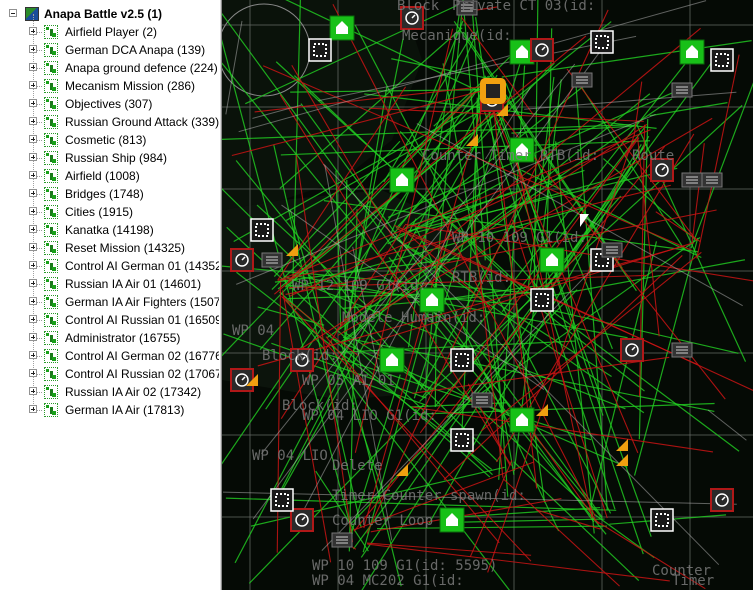 The height and width of the screenshot is (590, 753). I want to click on tree-item-label: Airfield Player (2), so click(111, 32).